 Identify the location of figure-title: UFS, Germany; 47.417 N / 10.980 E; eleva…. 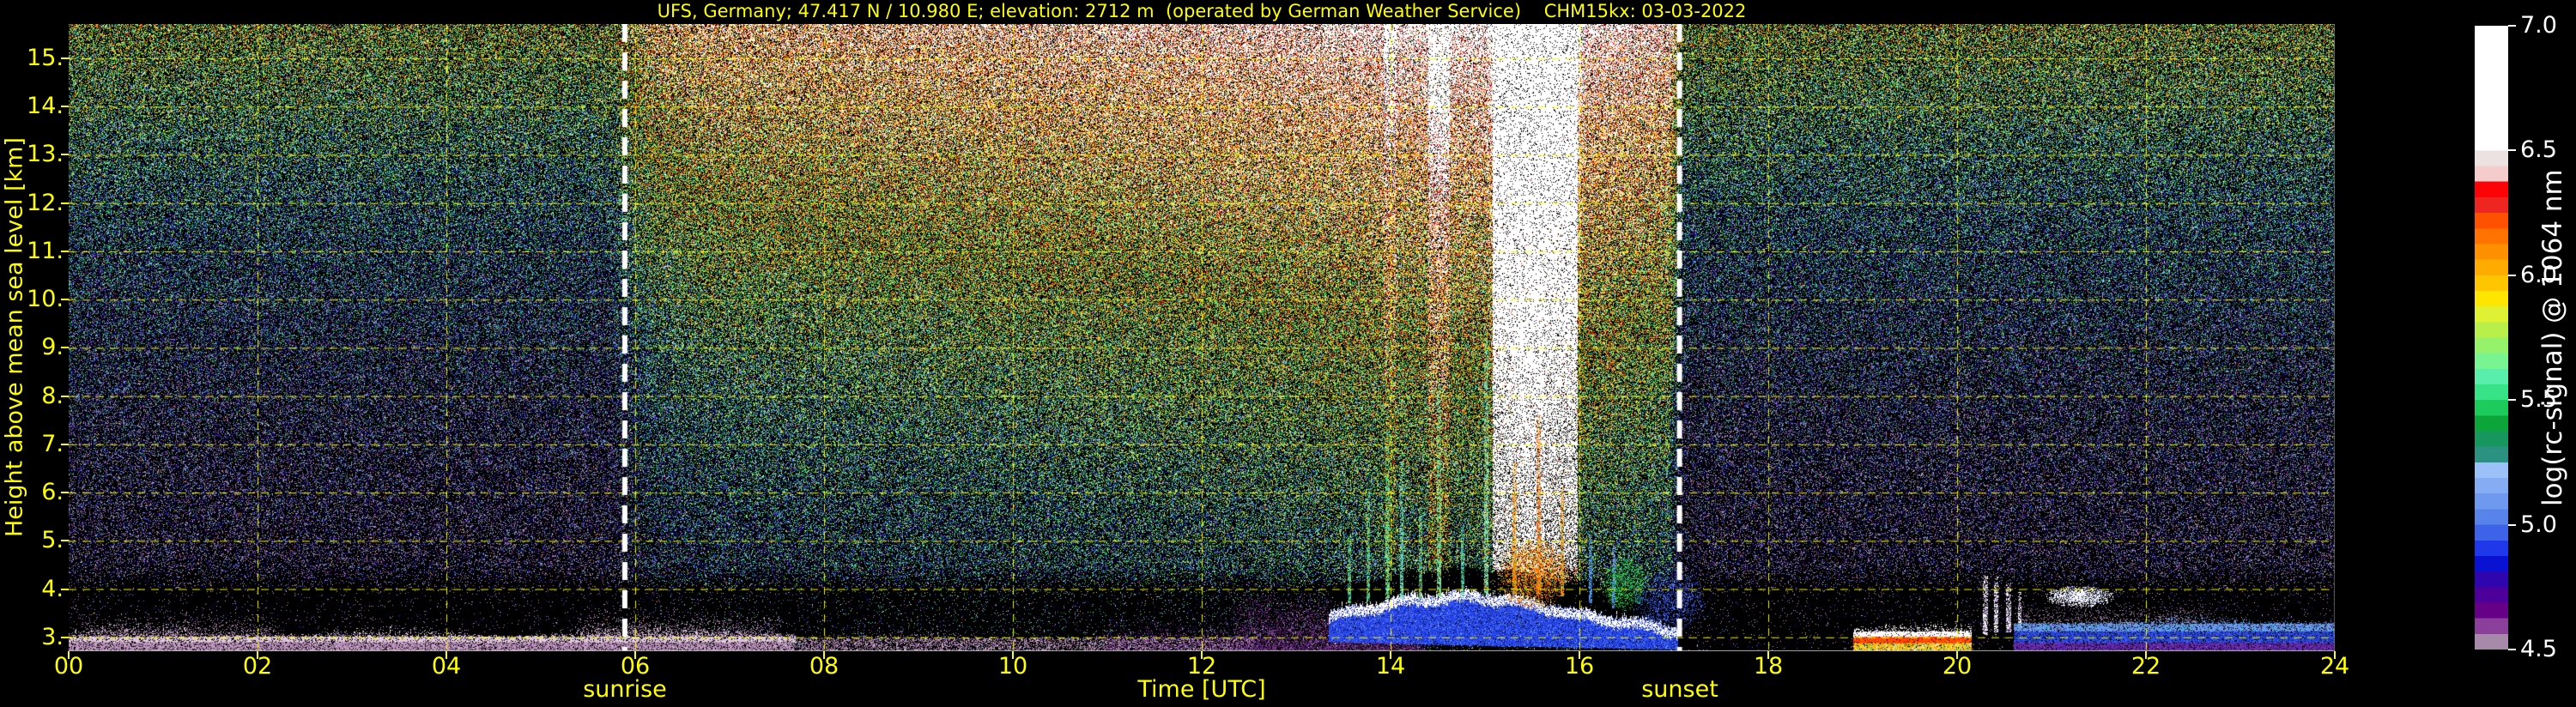
(1202, 11).